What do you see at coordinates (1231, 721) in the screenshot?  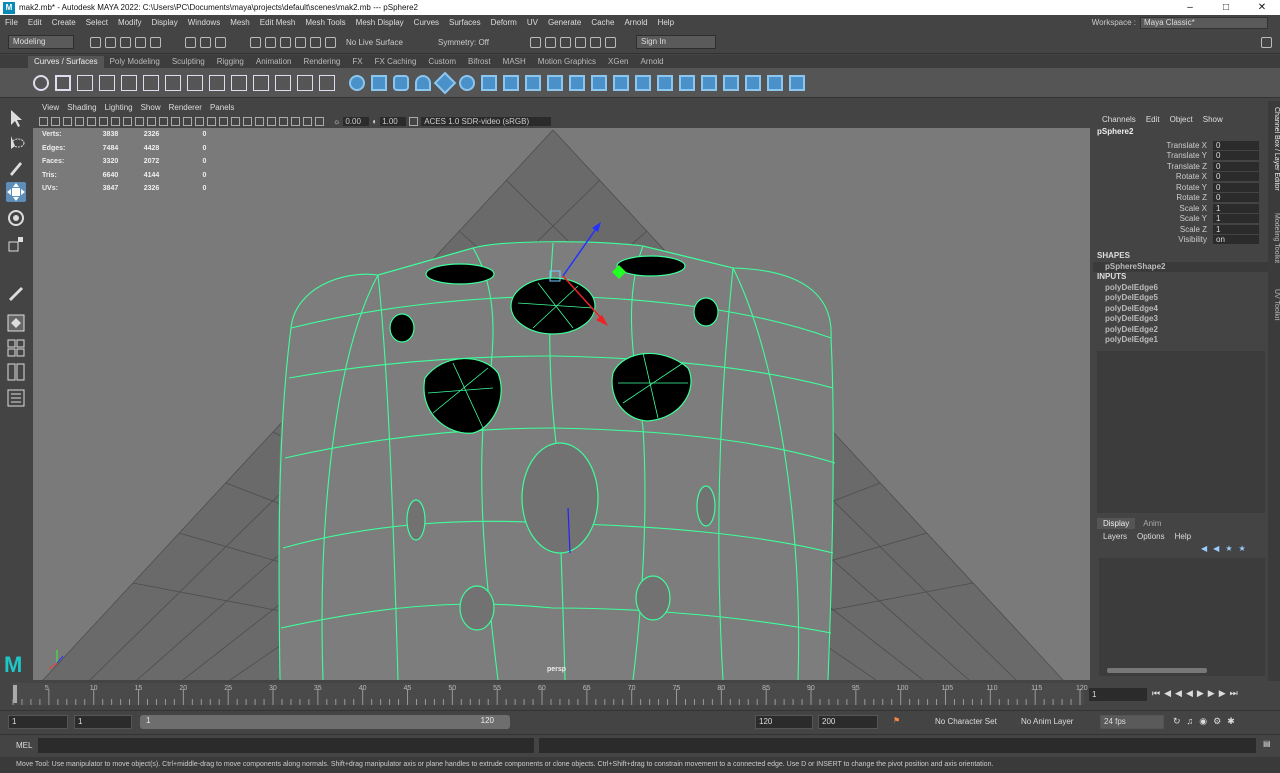 I see `cache-icon: ✱` at bounding box center [1231, 721].